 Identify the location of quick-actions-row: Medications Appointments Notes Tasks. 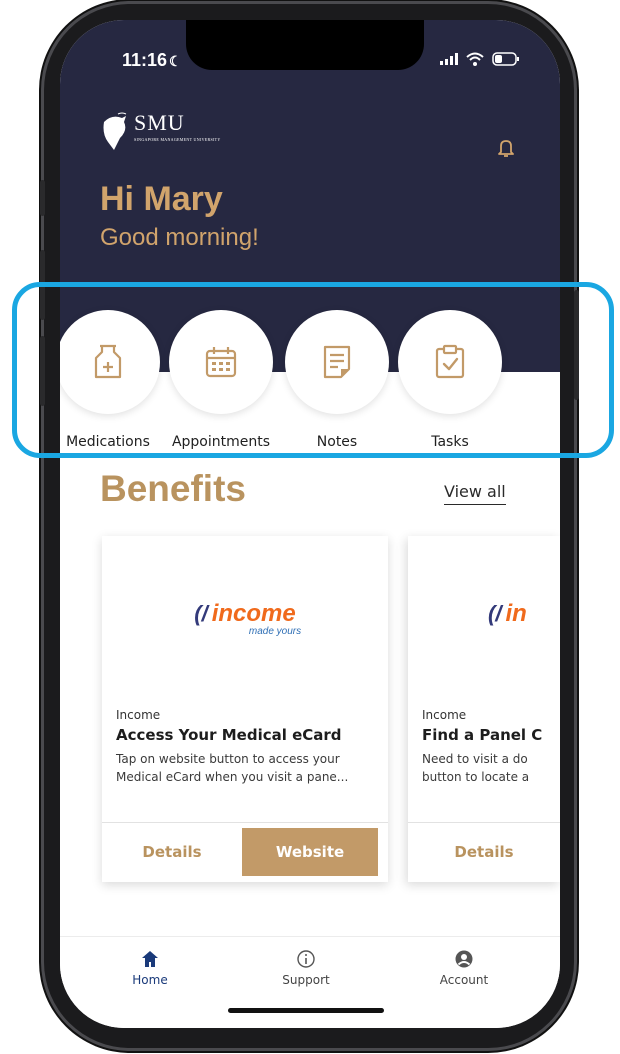
(310, 380).